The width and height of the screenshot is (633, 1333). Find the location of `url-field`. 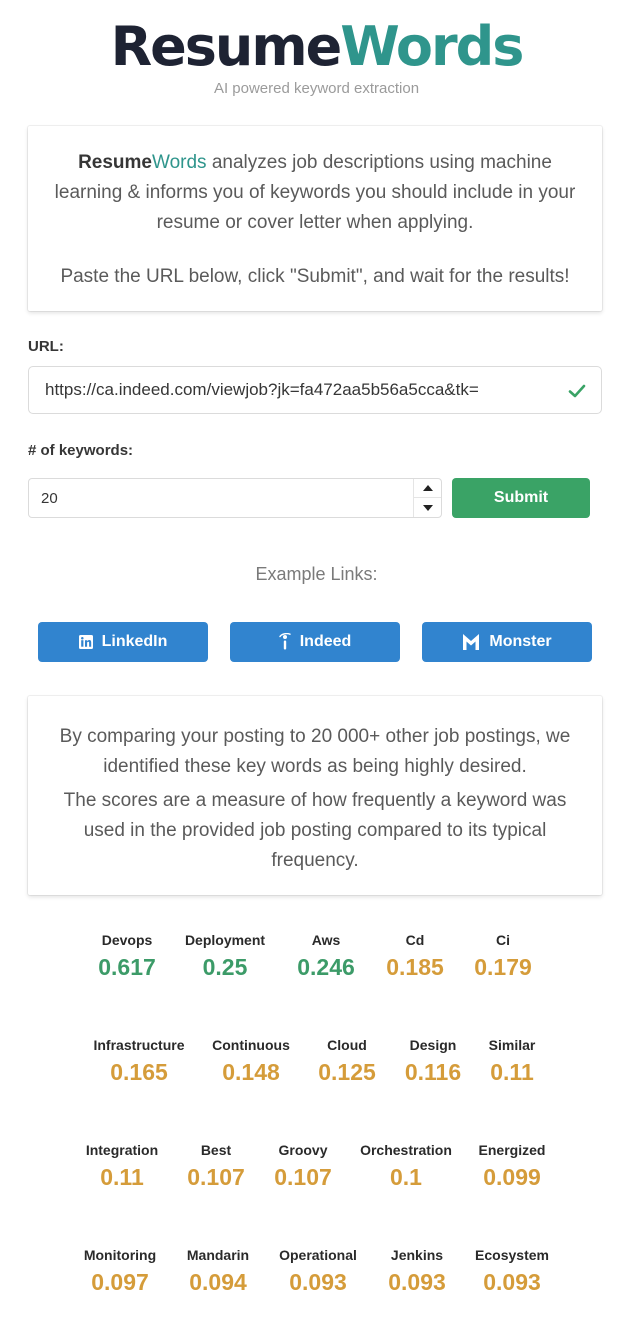

url-field is located at coordinates (315, 390).